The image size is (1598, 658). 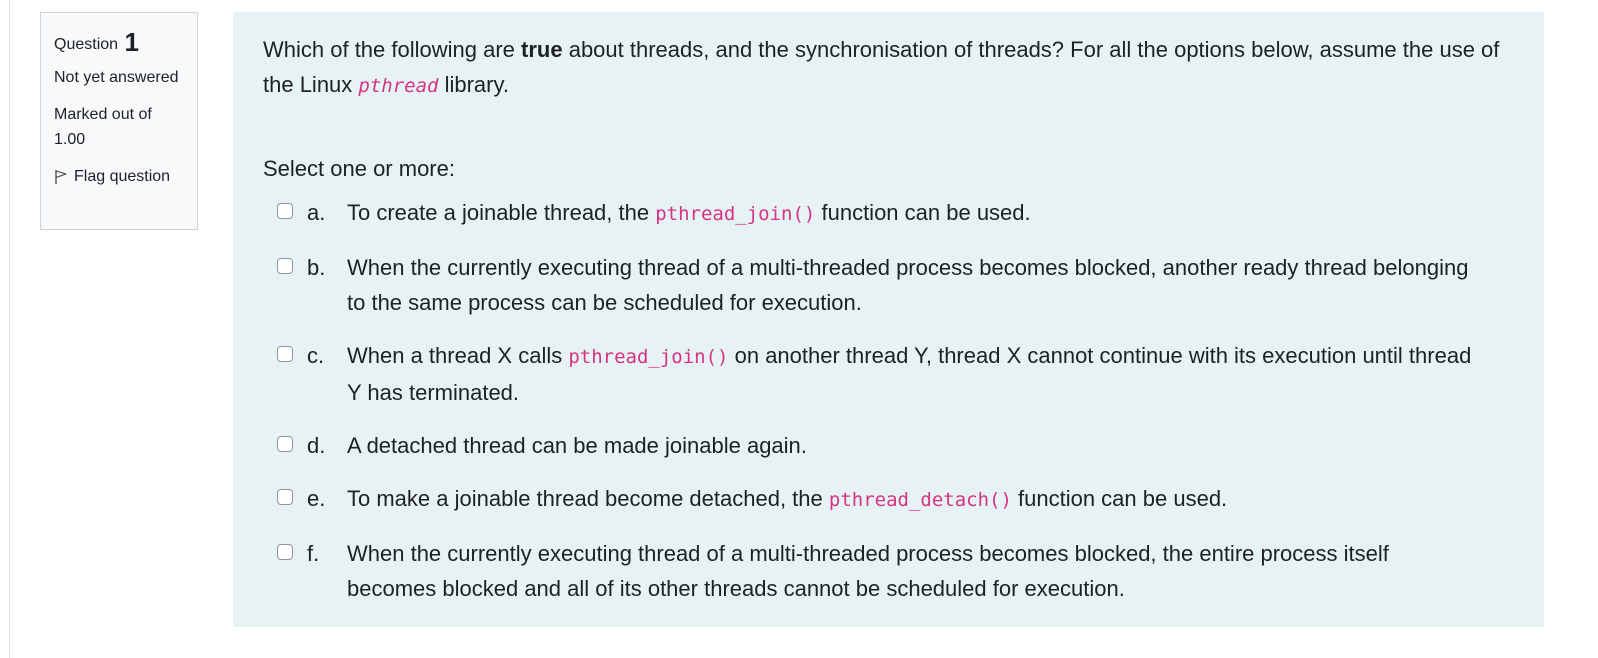 I want to click on option-letter: e., so click(x=316, y=498).